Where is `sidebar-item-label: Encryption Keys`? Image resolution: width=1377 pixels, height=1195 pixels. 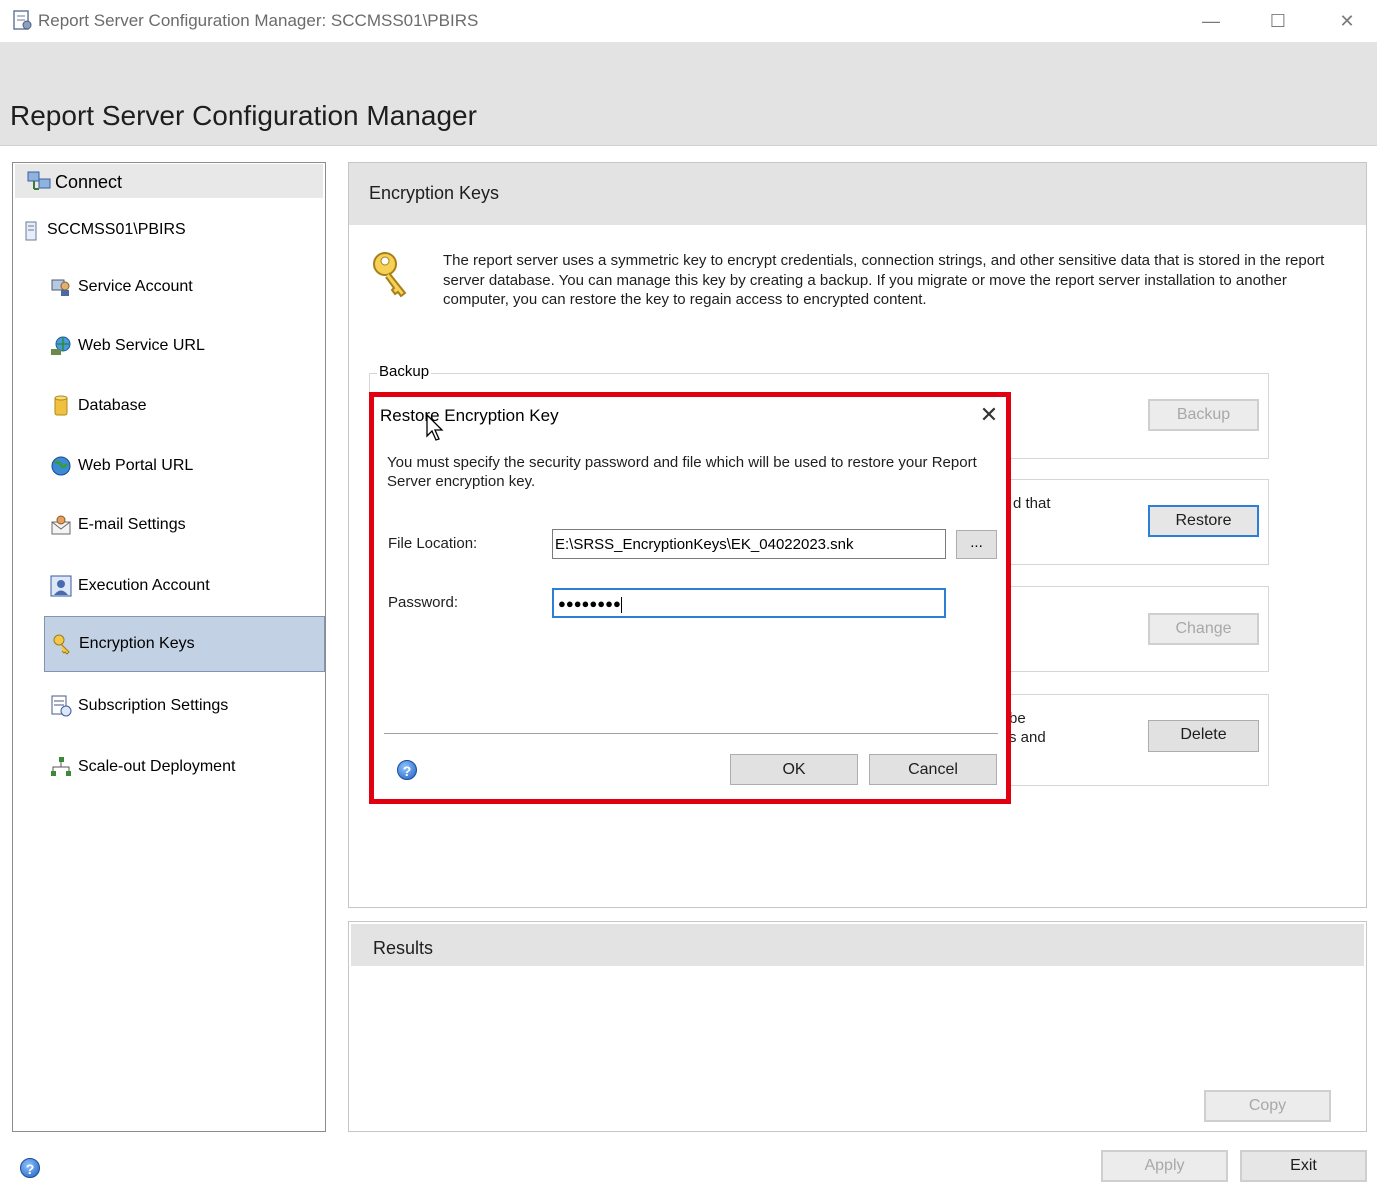
sidebar-item-label: Encryption Keys is located at coordinates (137, 643).